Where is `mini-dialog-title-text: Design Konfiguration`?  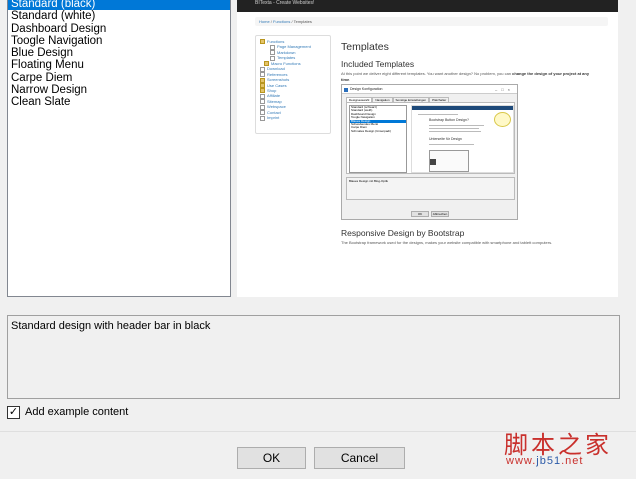 mini-dialog-title-text: Design Konfiguration is located at coordinates (366, 89).